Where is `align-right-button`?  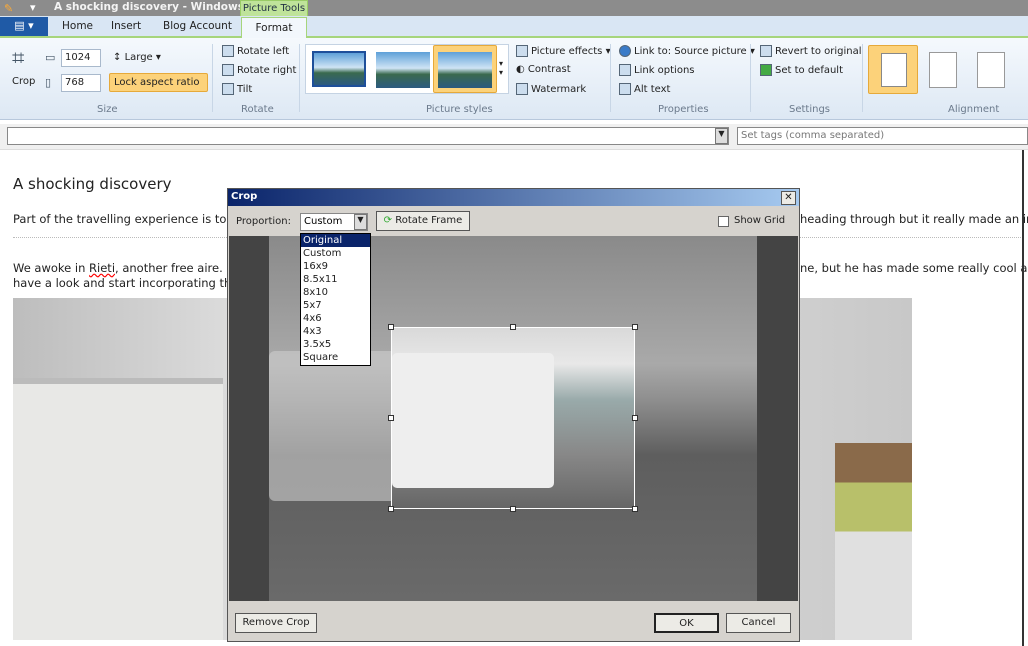
align-right-button is located at coordinates (991, 70).